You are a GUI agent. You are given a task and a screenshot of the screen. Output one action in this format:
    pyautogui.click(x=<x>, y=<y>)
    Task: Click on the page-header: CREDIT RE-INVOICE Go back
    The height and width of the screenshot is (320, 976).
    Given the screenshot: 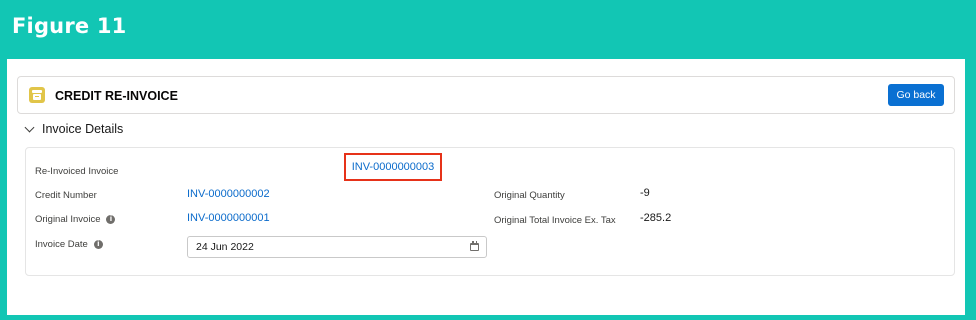 What is the action you would take?
    pyautogui.click(x=486, y=95)
    